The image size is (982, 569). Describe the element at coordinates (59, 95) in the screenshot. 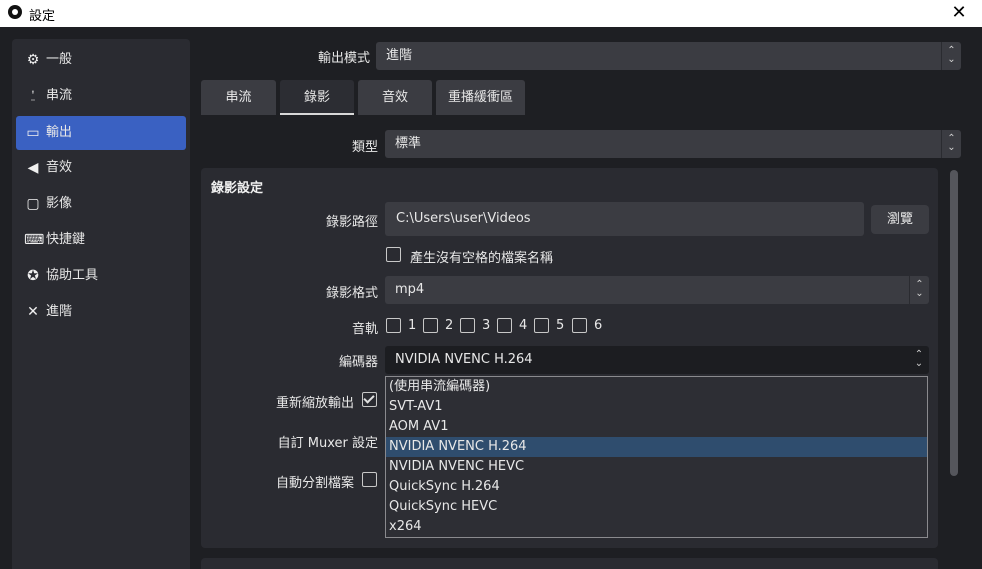

I see `sidebar-item-label: 串流` at that location.